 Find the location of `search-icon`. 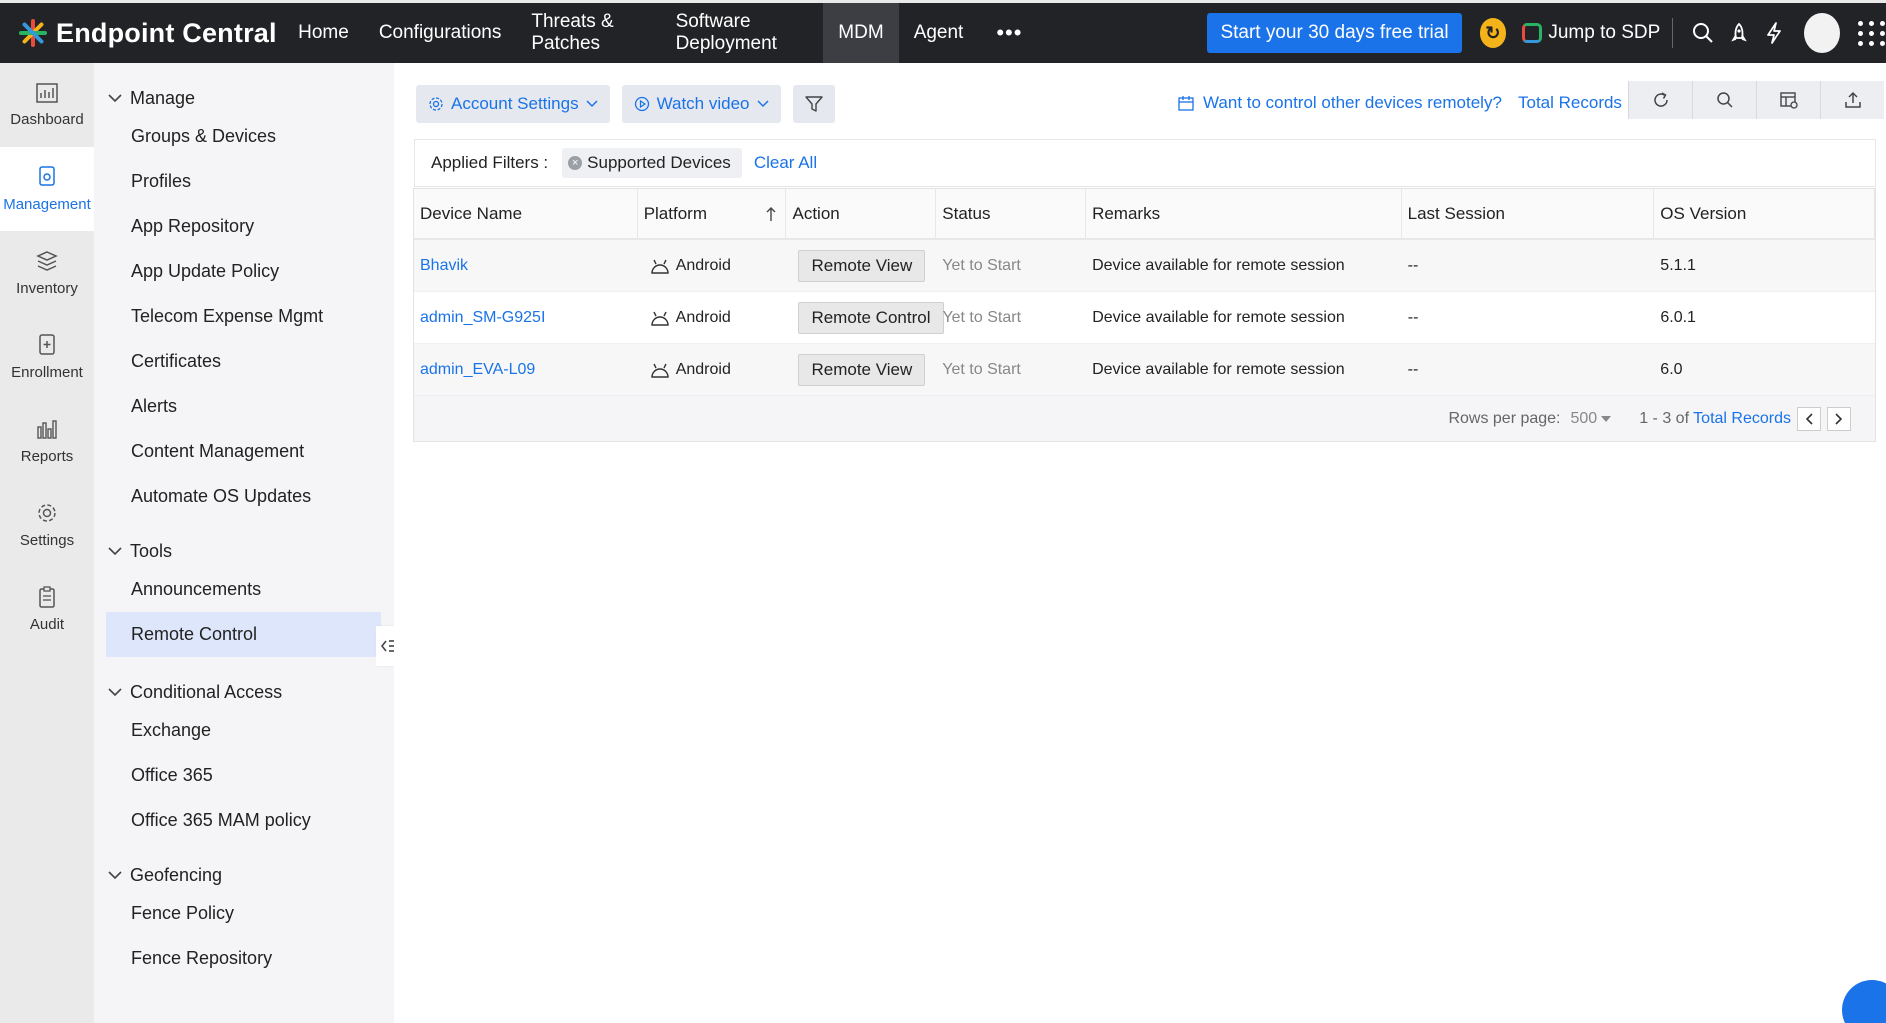

search-icon is located at coordinates (1703, 33).